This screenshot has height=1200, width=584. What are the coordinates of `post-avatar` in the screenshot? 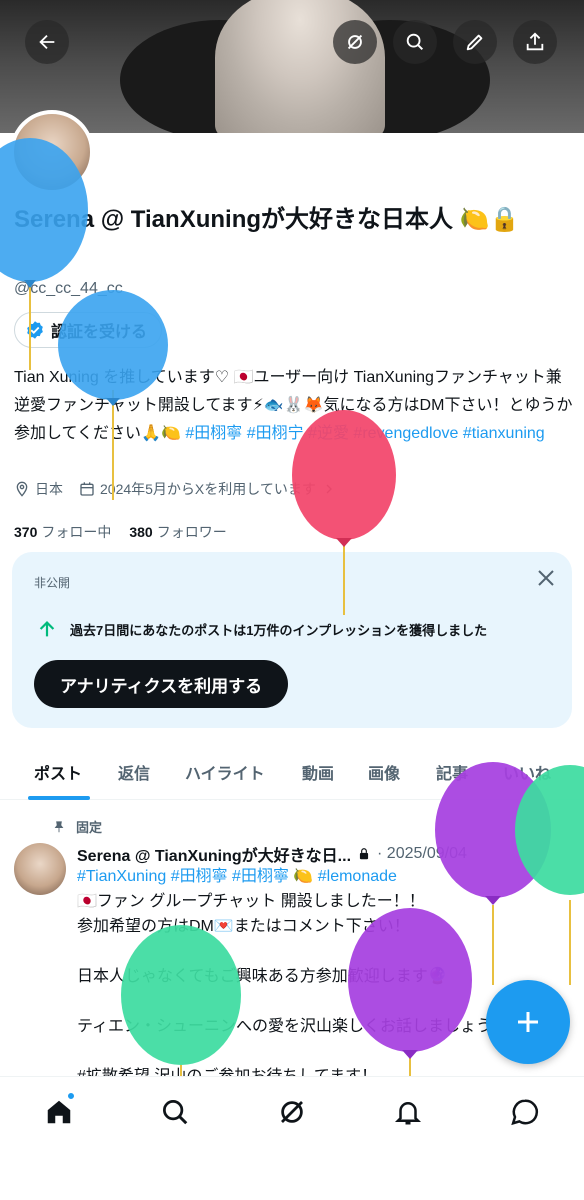 It's located at (40, 869).